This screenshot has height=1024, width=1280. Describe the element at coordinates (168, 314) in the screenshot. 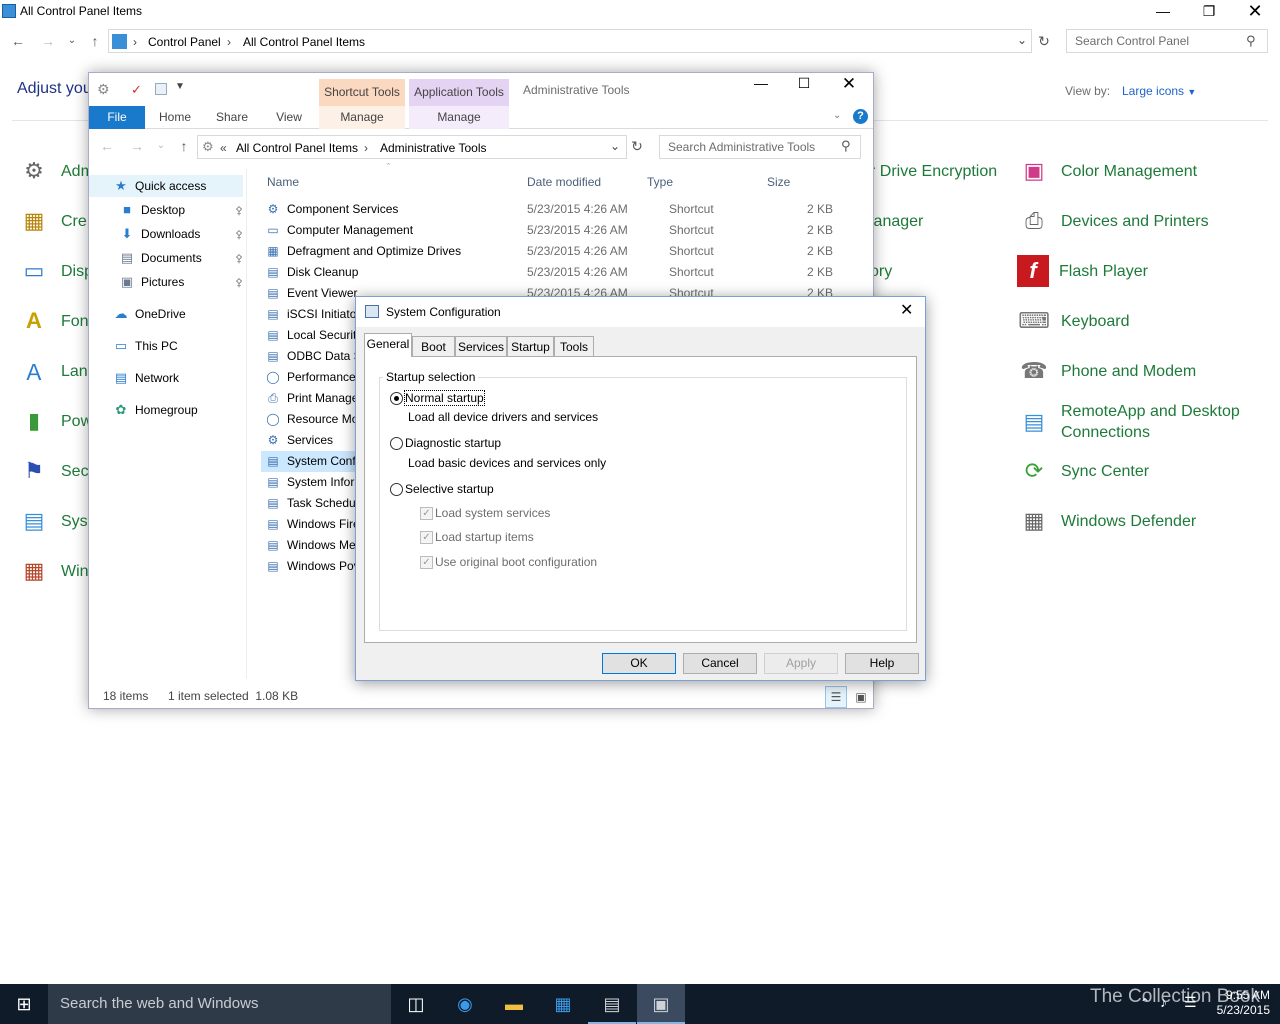

I see `nav-onedrive: ☁ OneDrive` at that location.